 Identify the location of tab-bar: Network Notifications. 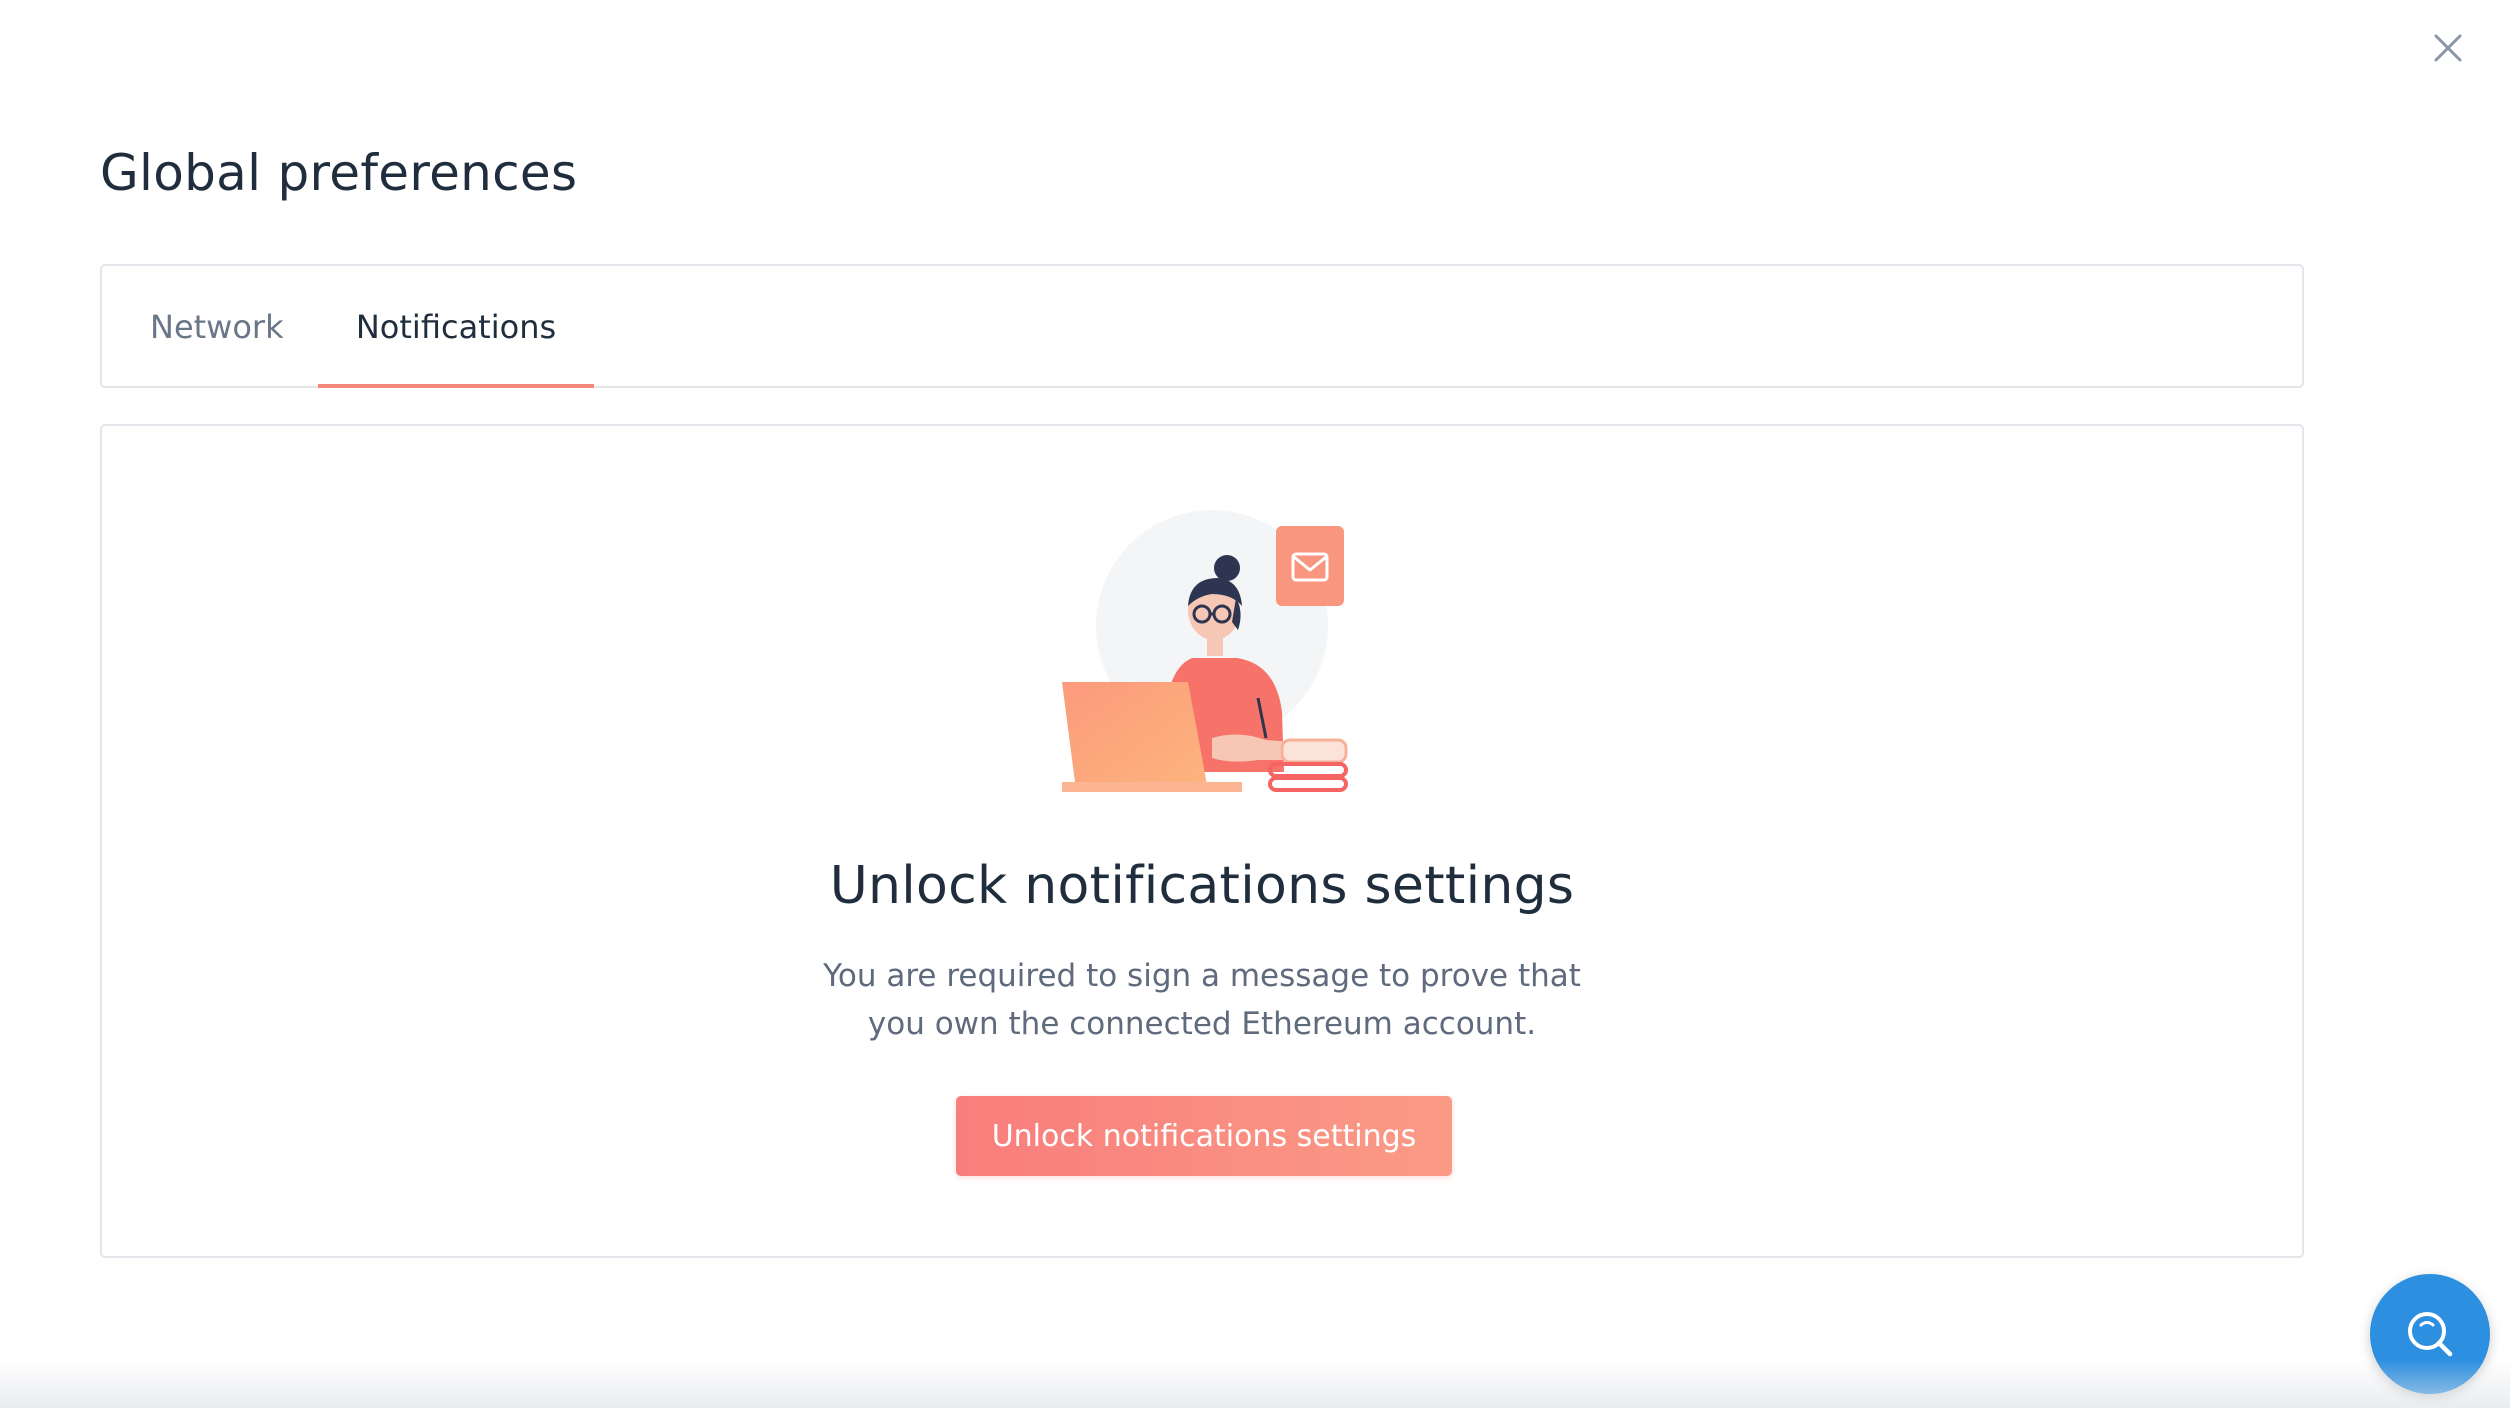
(1202, 326).